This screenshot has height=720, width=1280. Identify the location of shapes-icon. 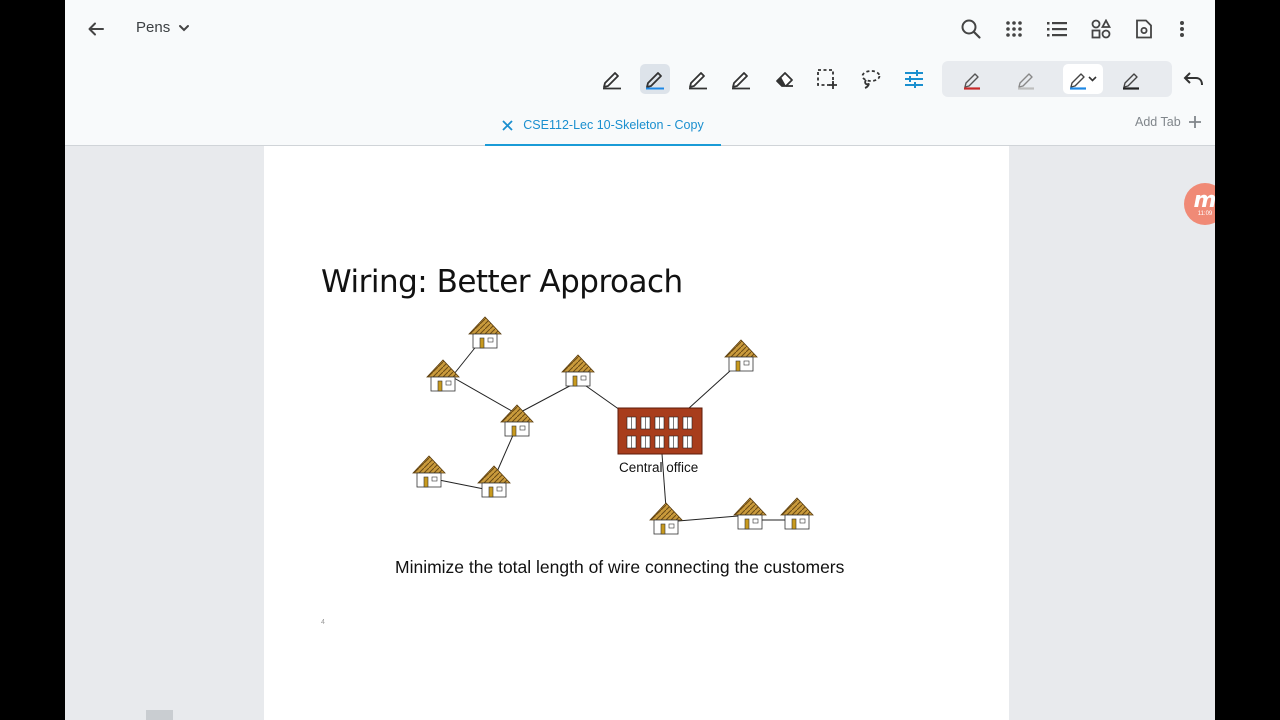
(1101, 29).